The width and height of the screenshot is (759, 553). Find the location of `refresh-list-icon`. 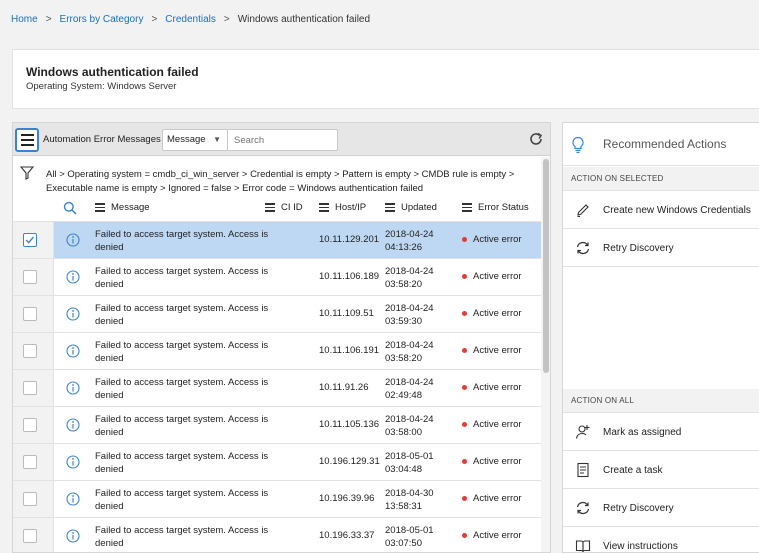

refresh-list-icon is located at coordinates (536, 139).